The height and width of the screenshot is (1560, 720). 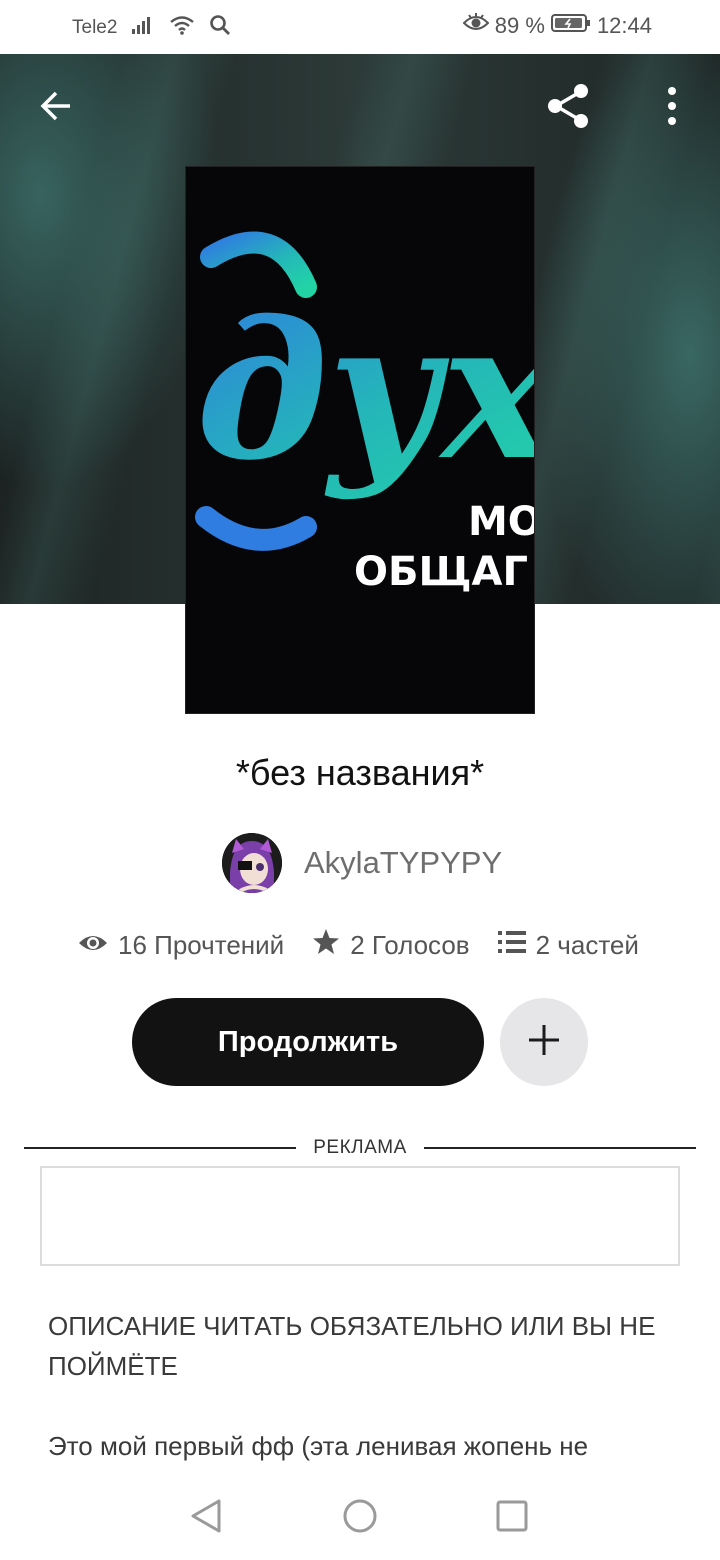 I want to click on cover-logo-text: дух, so click(x=365, y=390).